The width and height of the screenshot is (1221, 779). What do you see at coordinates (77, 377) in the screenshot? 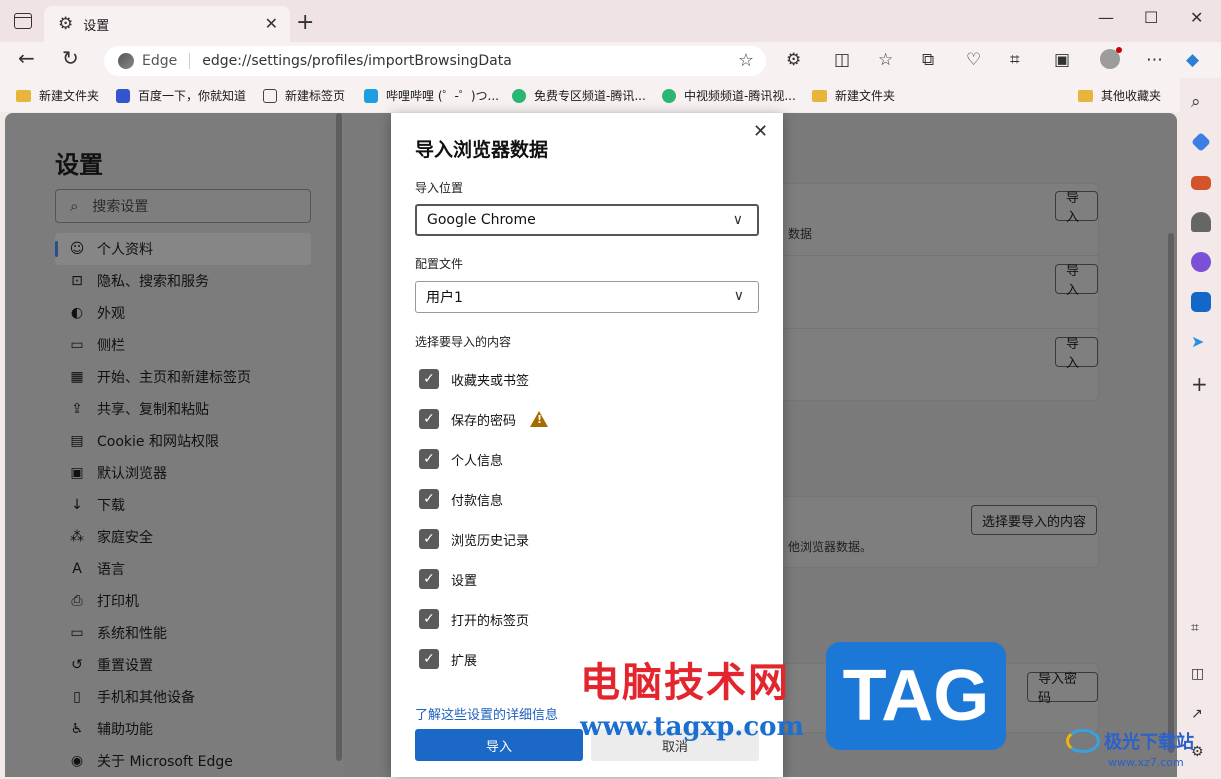
I see `home-icon: ▦` at bounding box center [77, 377].